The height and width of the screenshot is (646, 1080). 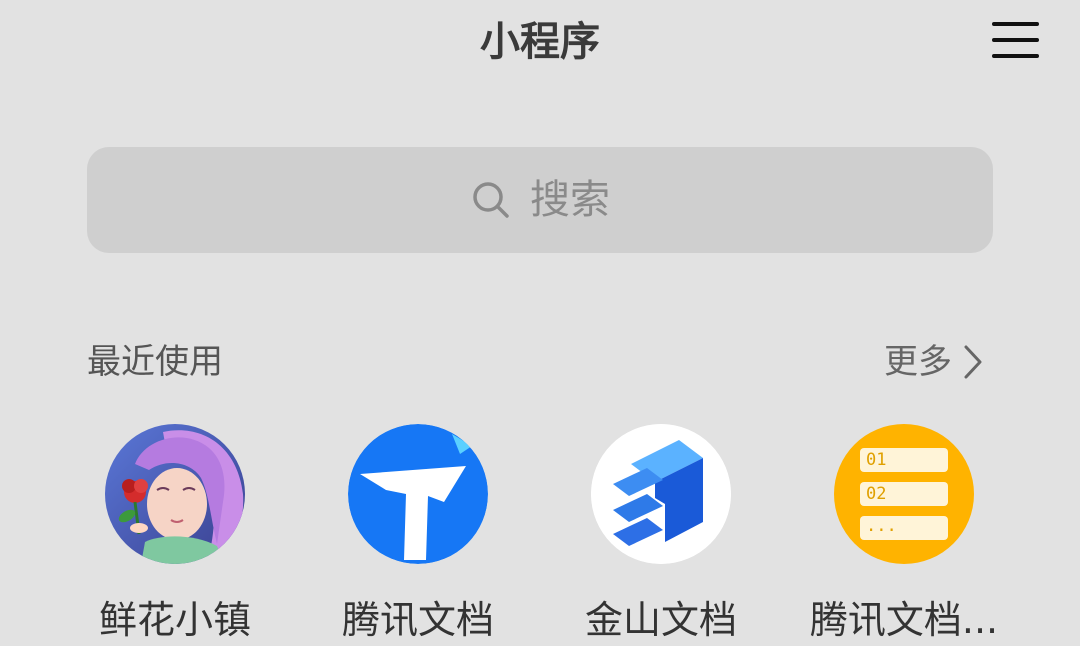 What do you see at coordinates (918, 362) in the screenshot?
I see `more-label: 更多` at bounding box center [918, 362].